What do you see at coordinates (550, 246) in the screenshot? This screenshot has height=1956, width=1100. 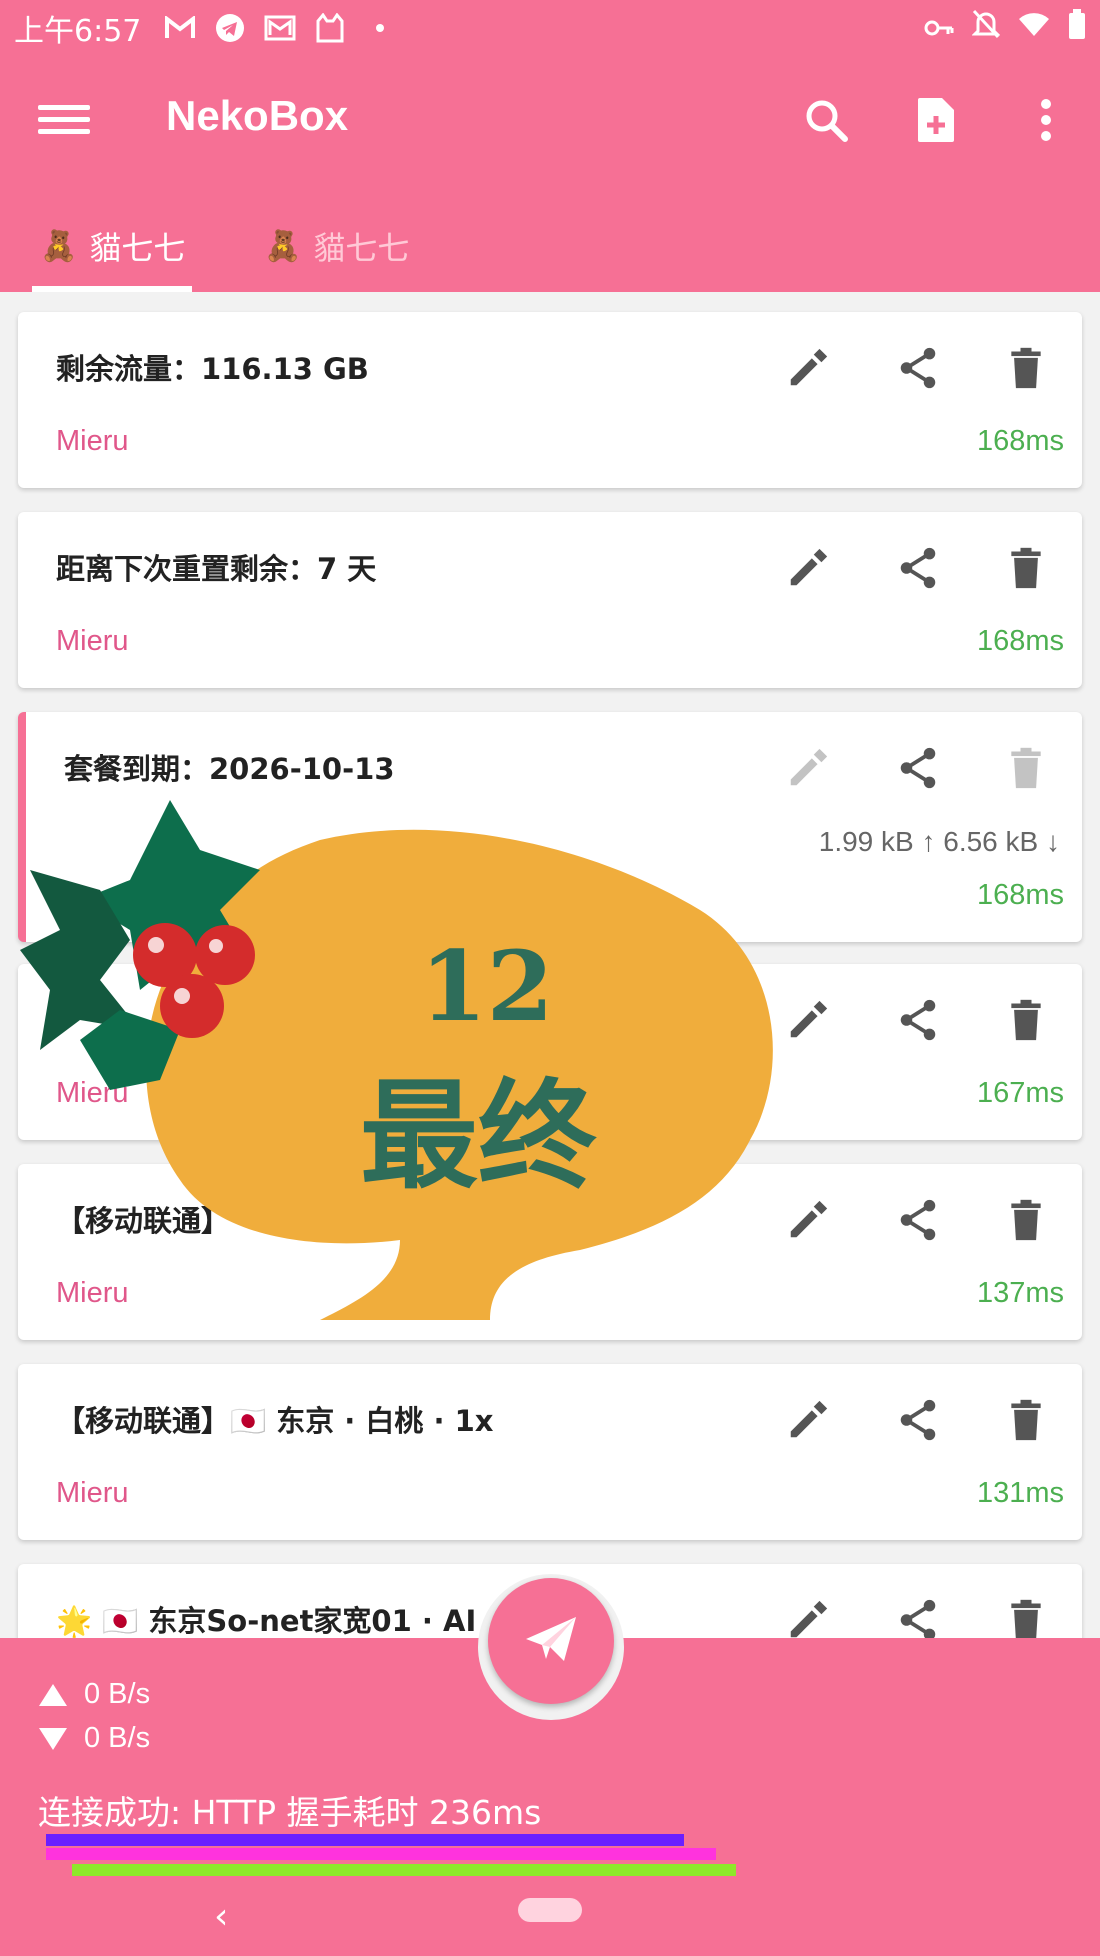 I see `group-tabs: 🧸 貓七七 🧸 貓七七` at bounding box center [550, 246].